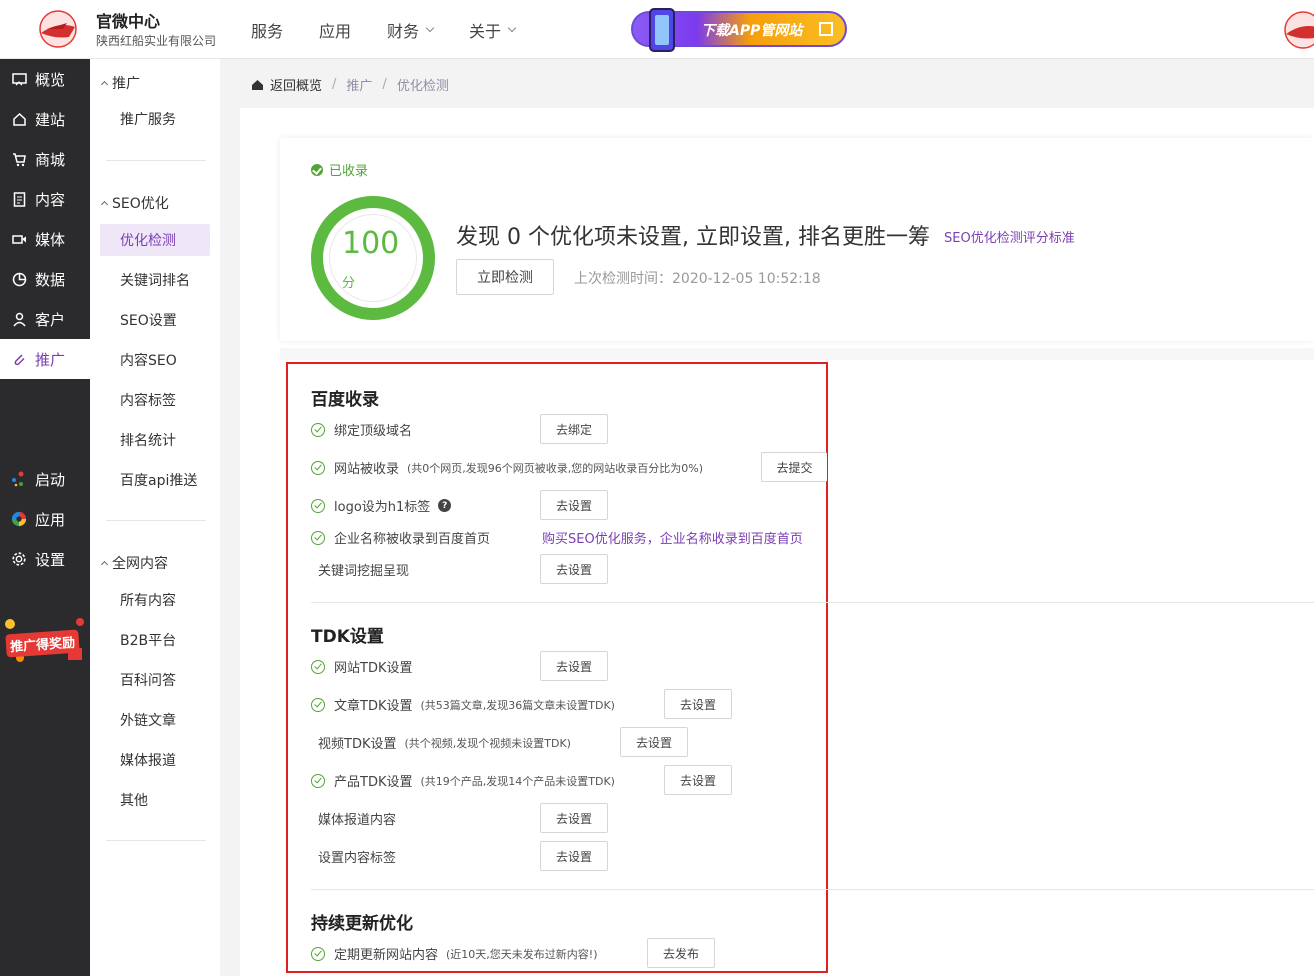 Image resolution: width=1314 pixels, height=976 pixels. I want to click on sidebar-item-content: 内容, so click(45, 199).